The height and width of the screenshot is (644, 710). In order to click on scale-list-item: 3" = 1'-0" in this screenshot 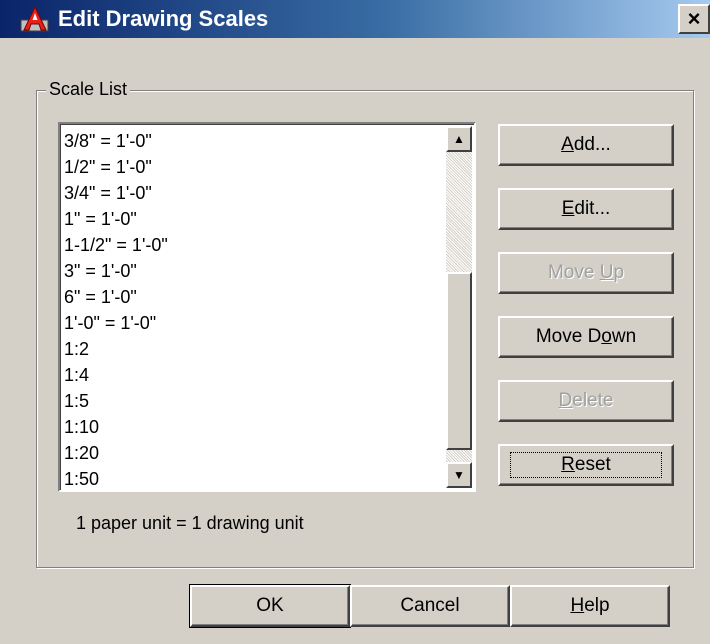, I will do `click(254, 271)`.